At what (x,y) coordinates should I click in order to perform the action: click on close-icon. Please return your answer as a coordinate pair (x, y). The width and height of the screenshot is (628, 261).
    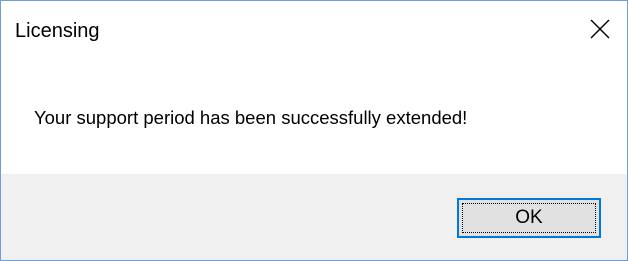
    Looking at the image, I should click on (600, 31).